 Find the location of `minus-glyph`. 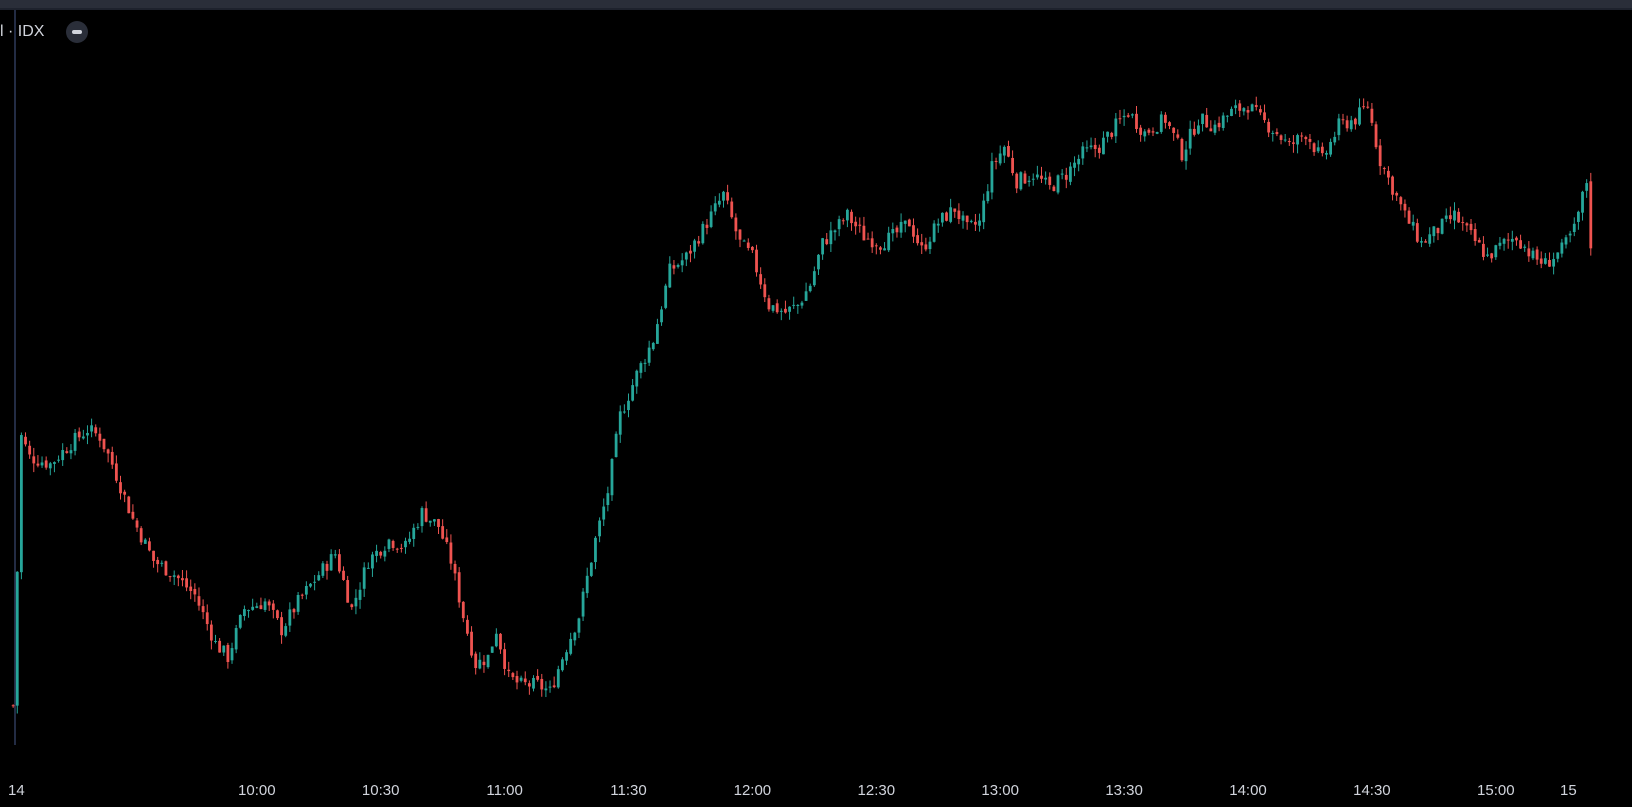

minus-glyph is located at coordinates (77, 32).